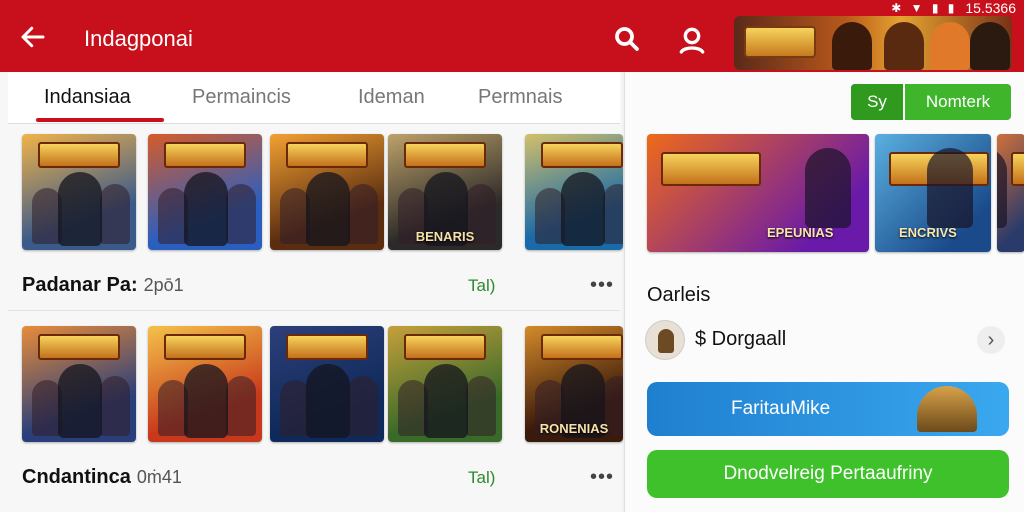  What do you see at coordinates (780, 42) in the screenshot?
I see `banner-game-logo` at bounding box center [780, 42].